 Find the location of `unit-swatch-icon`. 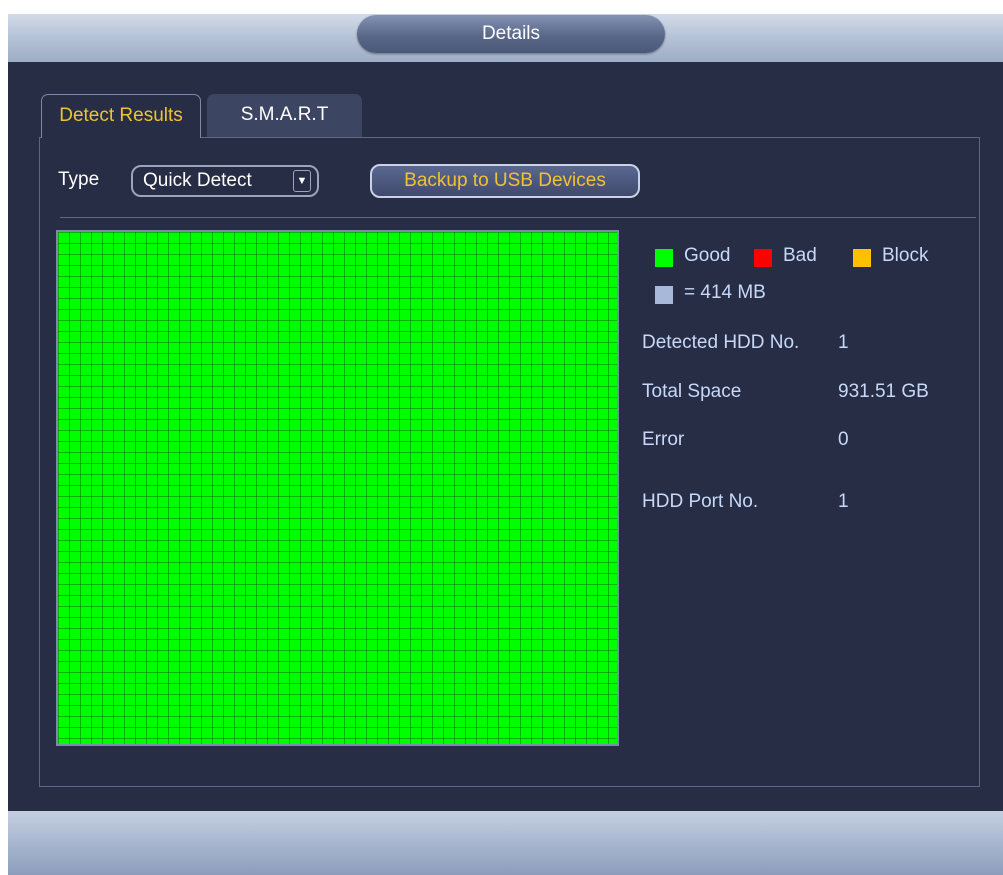

unit-swatch-icon is located at coordinates (664, 295).